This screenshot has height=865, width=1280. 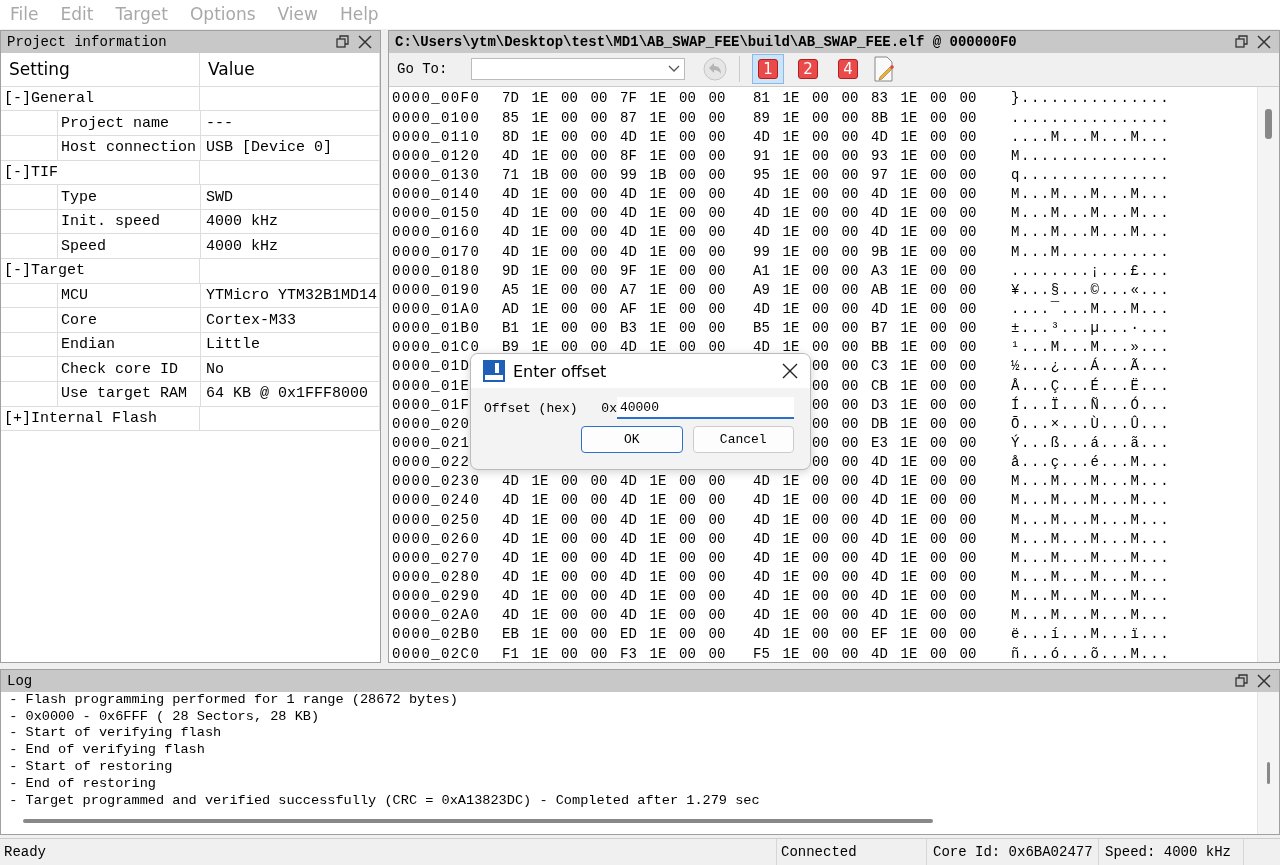 What do you see at coordinates (808, 69) in the screenshot?
I see `view-width-button: 2` at bounding box center [808, 69].